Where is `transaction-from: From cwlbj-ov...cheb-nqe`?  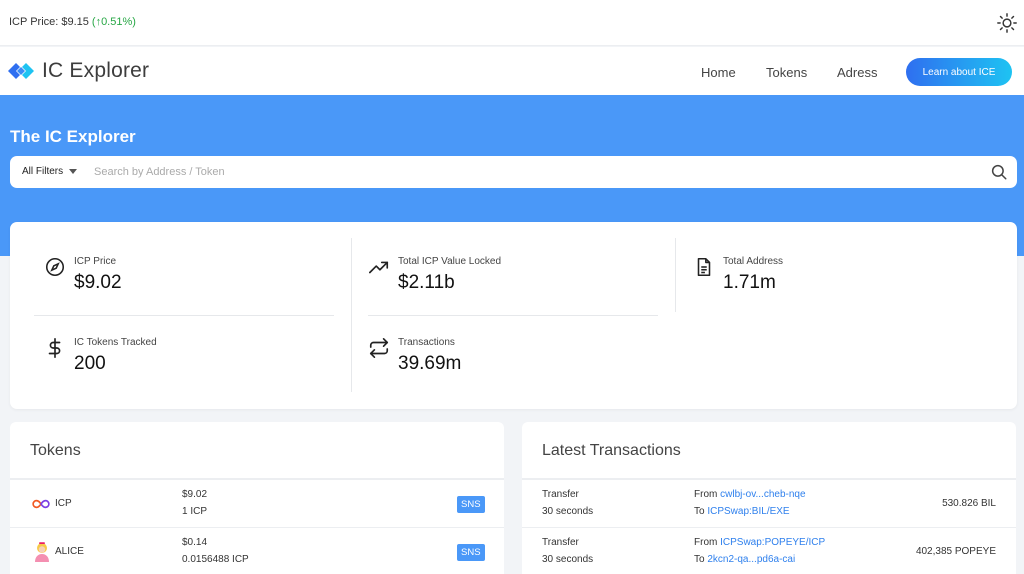 transaction-from: From cwlbj-ov...cheb-nqe is located at coordinates (750, 494).